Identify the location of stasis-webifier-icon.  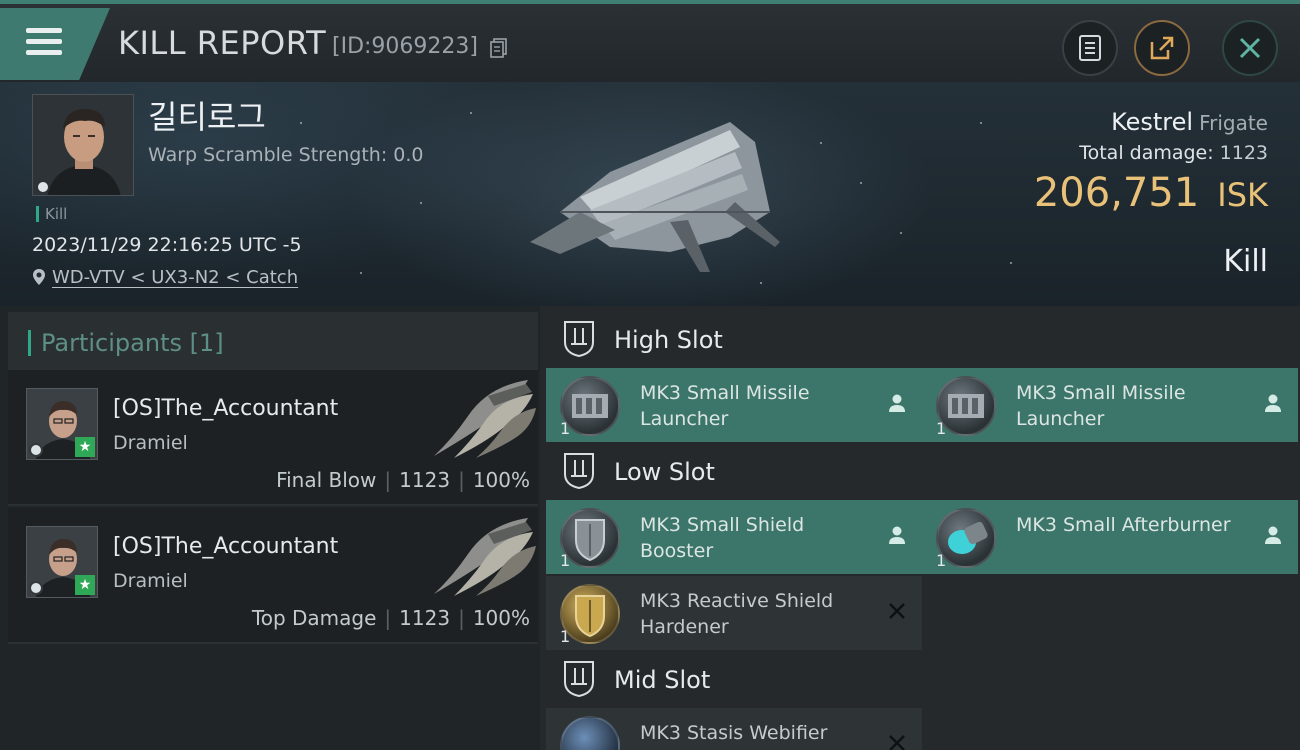
(590, 733).